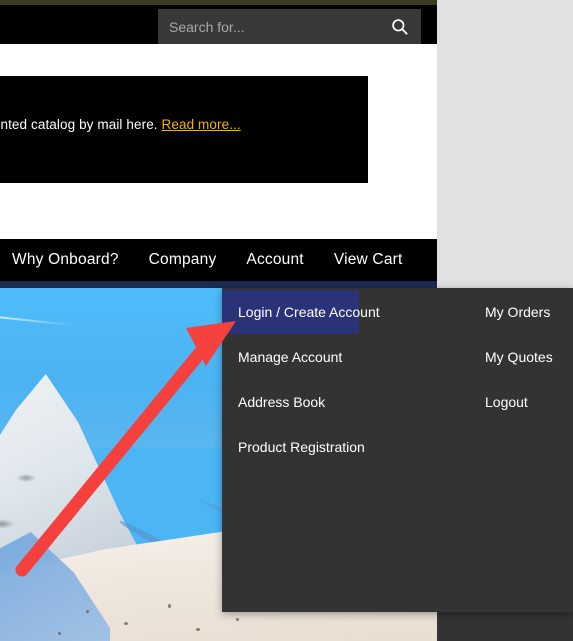 The width and height of the screenshot is (573, 641). Describe the element at coordinates (218, 60) in the screenshot. I see `header-gap` at that location.